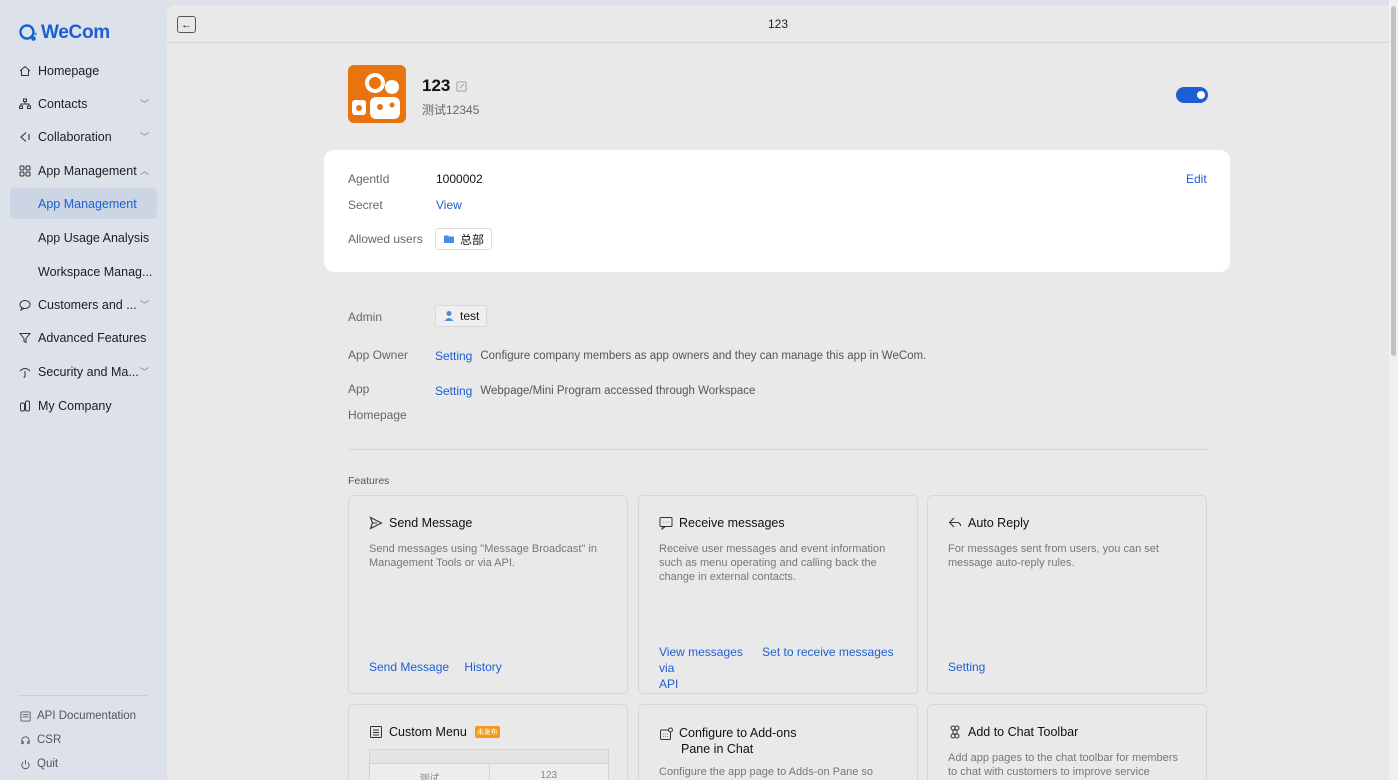  Describe the element at coordinates (63, 103) in the screenshot. I see `sidebar-item-label: Contacts` at that location.